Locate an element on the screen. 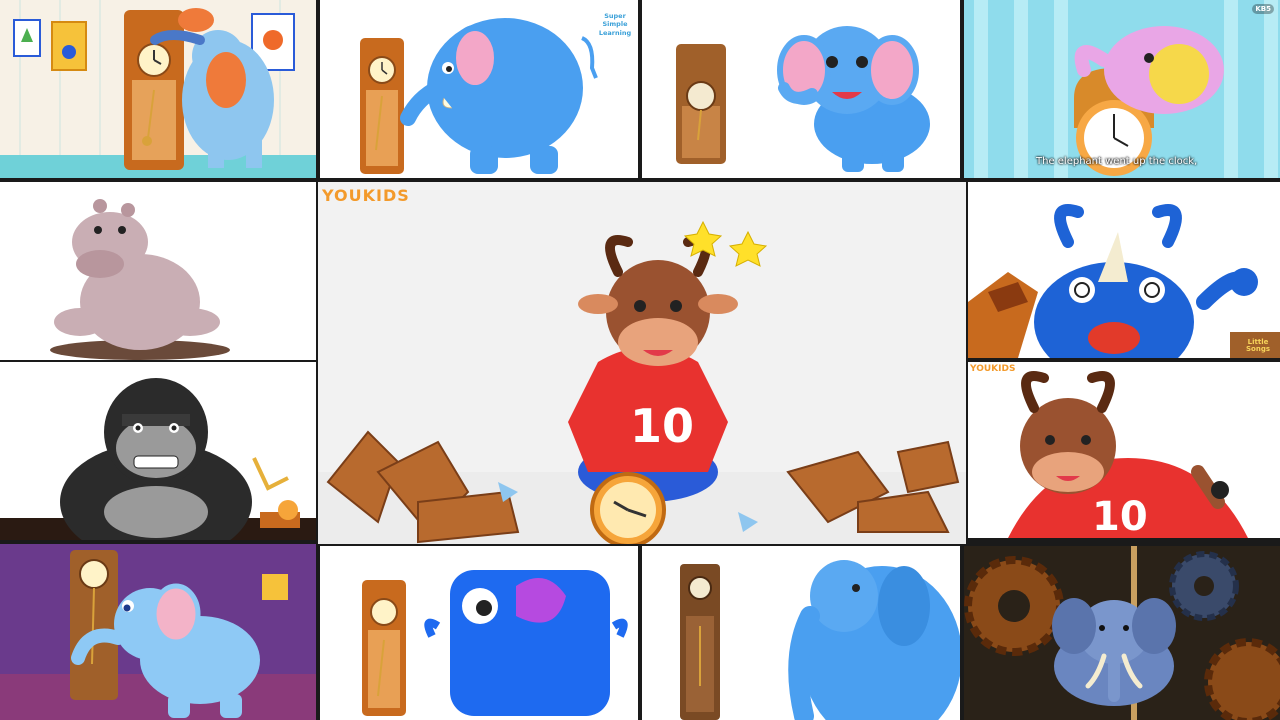 The image size is (1280, 720). cute-elephant-illustration is located at coordinates (801, 89).